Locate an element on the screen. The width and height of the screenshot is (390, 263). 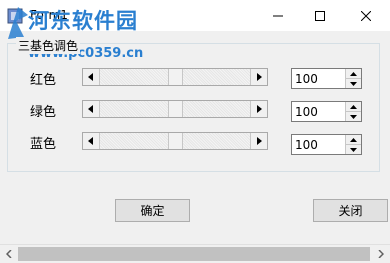
blue-value: 100 is located at coordinates (306, 145).